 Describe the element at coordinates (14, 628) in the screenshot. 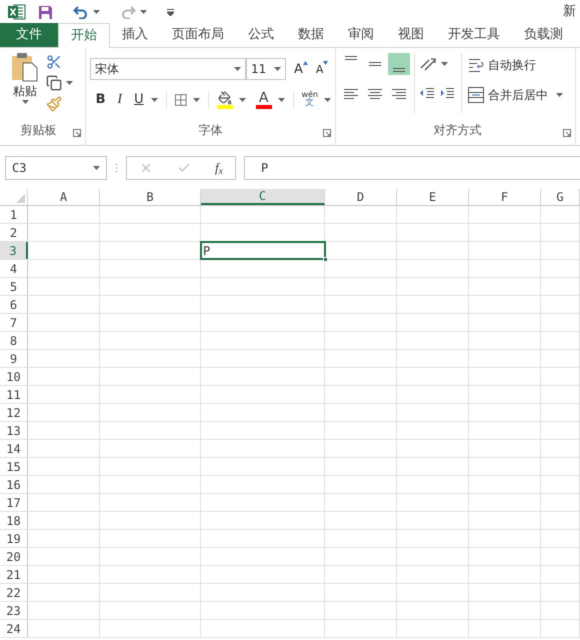

I see `row-header: 24` at that location.